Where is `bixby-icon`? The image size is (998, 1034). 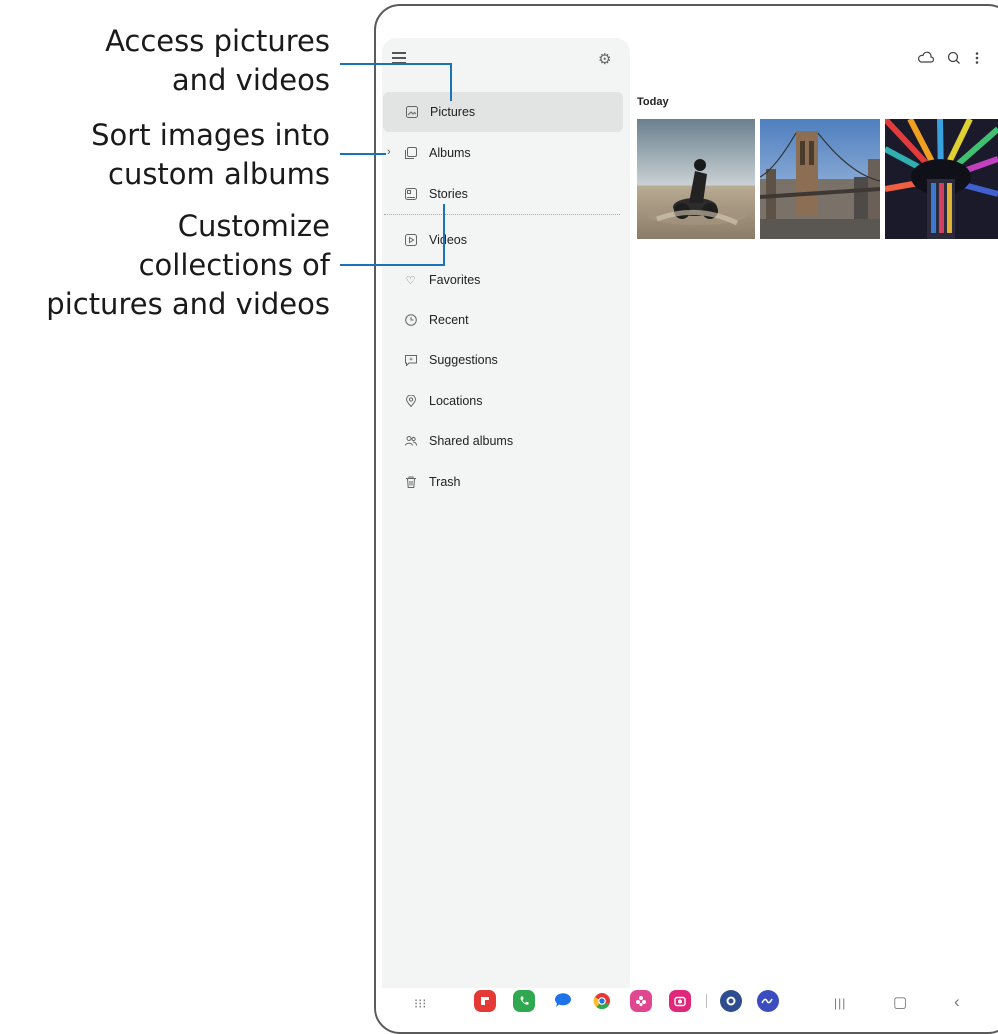
bixby-icon is located at coordinates (641, 1001).